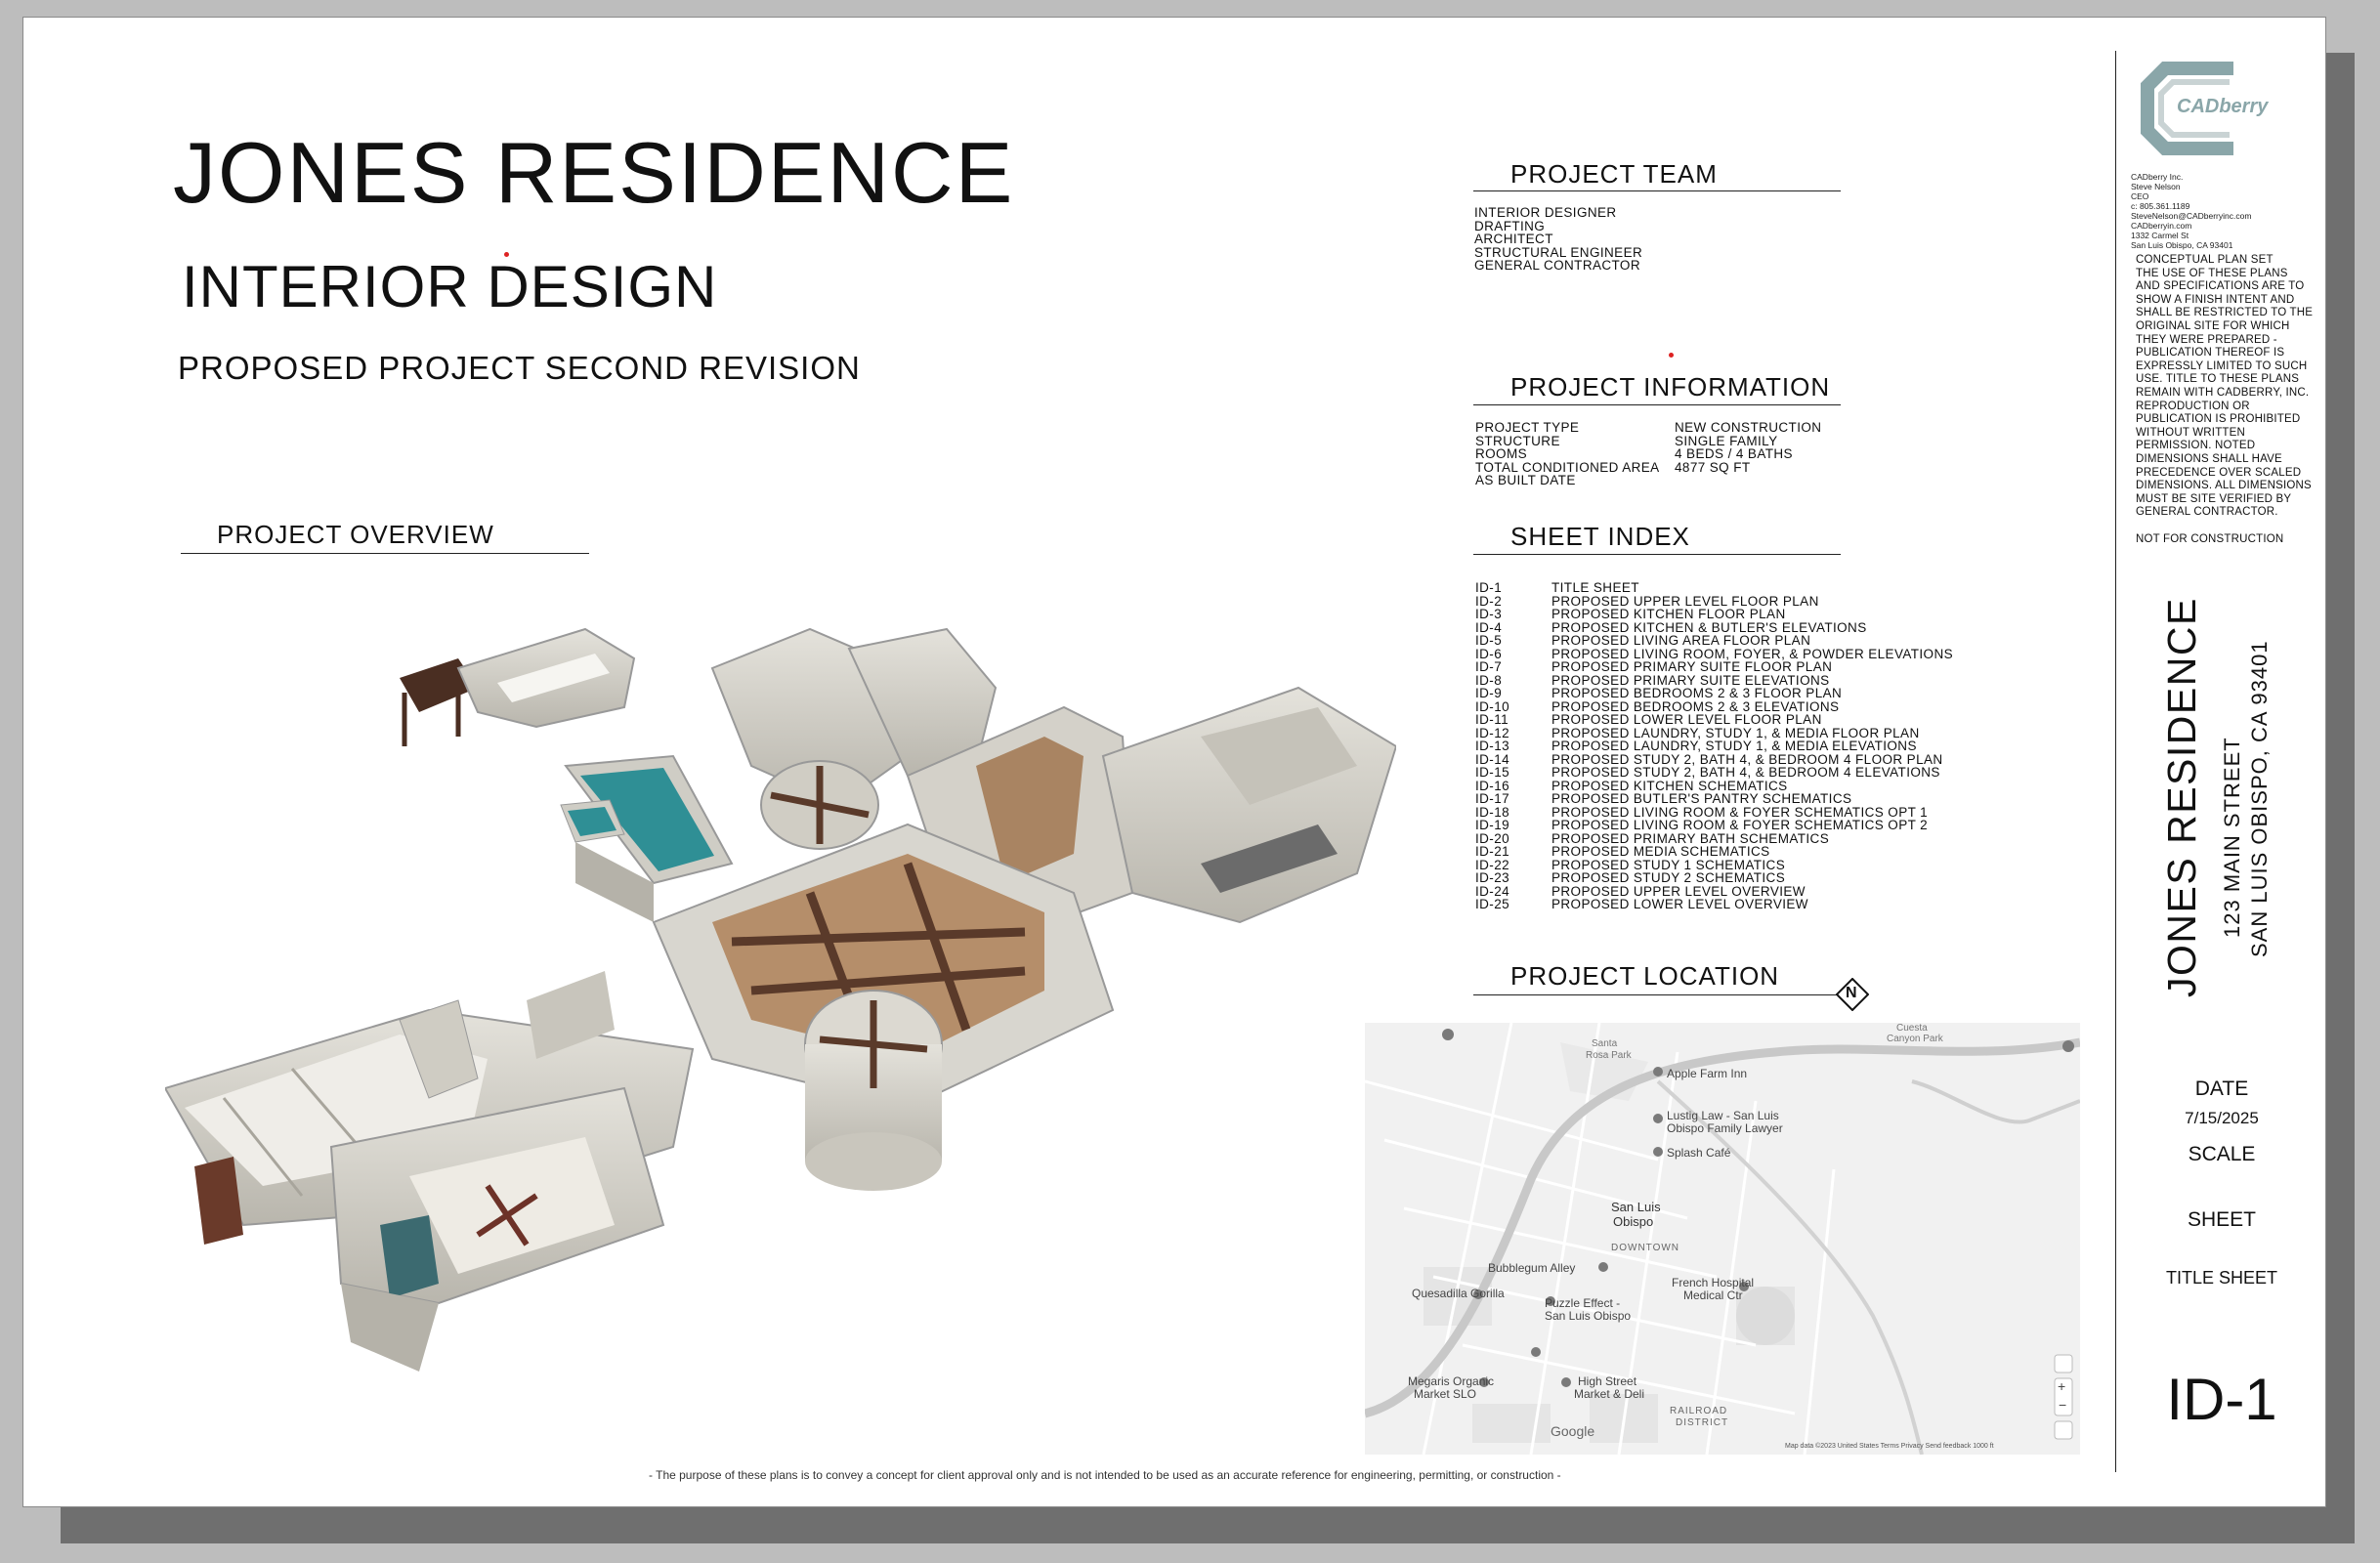 The image size is (2380, 1563). What do you see at coordinates (1489, 693) in the screenshot?
I see `index-id: ID-9` at bounding box center [1489, 693].